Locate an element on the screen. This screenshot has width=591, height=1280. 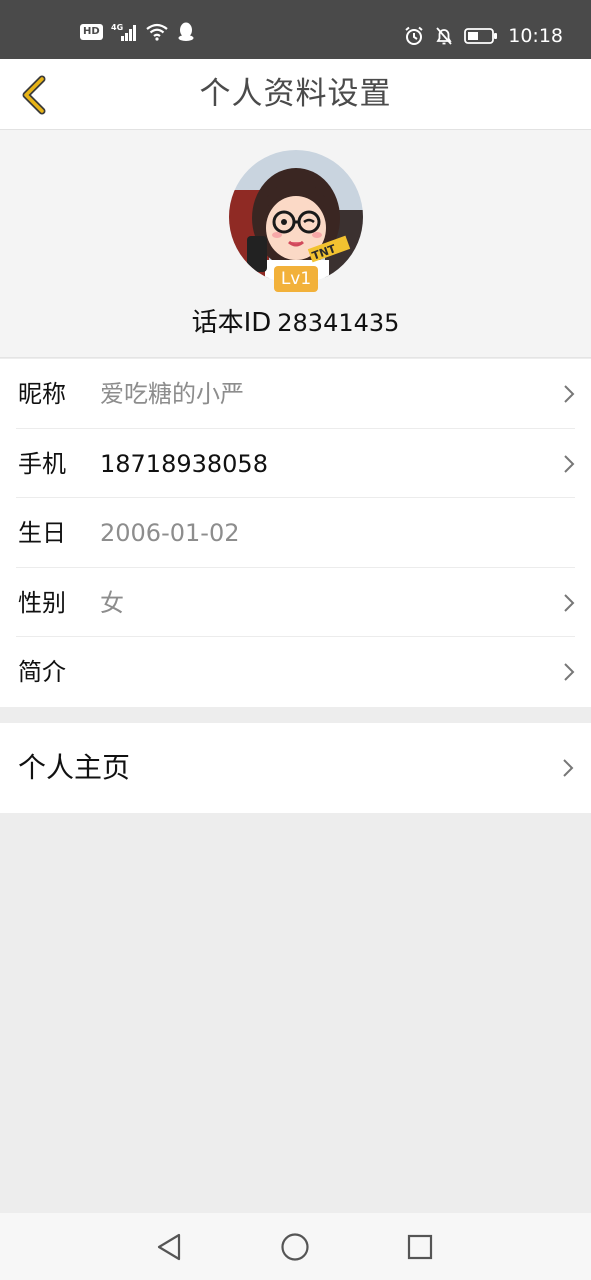
avatar: TNT is located at coordinates (296, 217).